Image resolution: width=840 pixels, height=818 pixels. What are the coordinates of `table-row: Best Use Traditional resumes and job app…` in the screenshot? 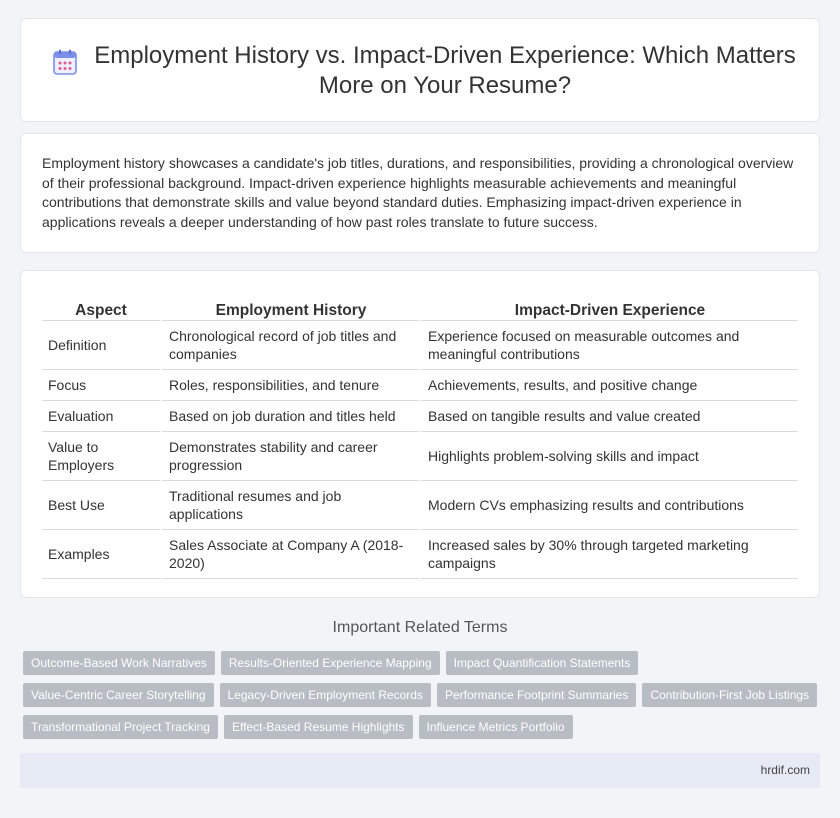 It's located at (420, 505).